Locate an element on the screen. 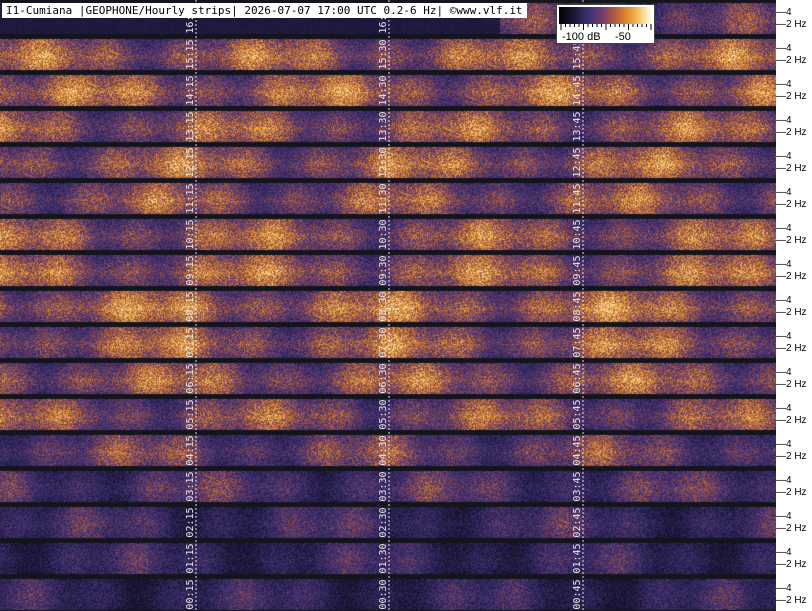 This screenshot has height=611, width=812. time-label: 12:30 is located at coordinates (383, 162).